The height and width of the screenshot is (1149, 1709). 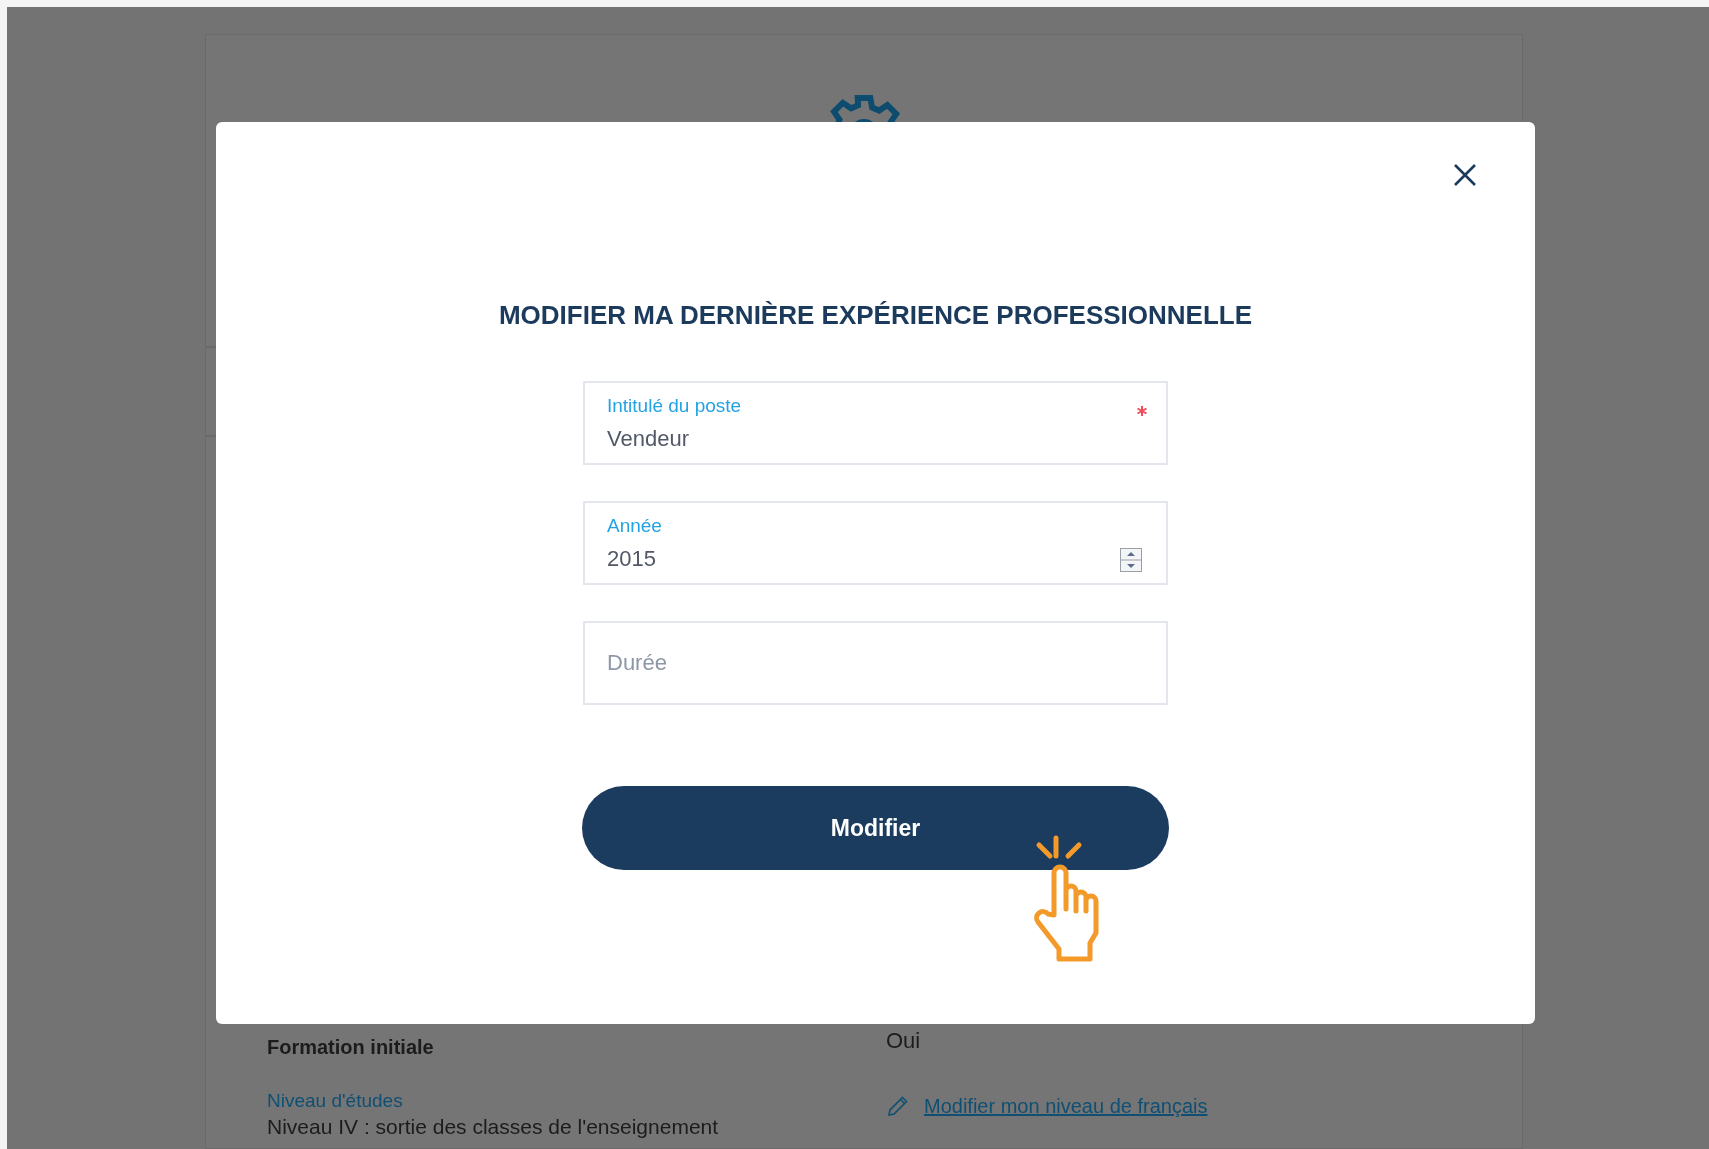 What do you see at coordinates (875, 543) in the screenshot?
I see `number-field: Année 2015` at bounding box center [875, 543].